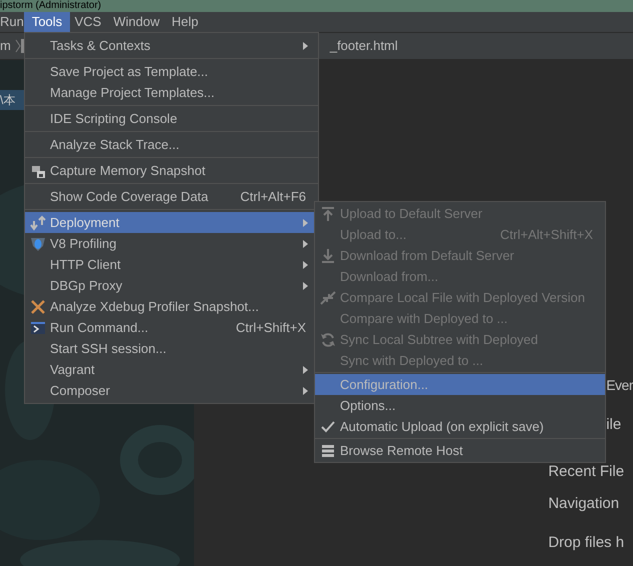 This screenshot has height=566, width=633. I want to click on menu-item: Browse Remote Host, so click(460, 450).